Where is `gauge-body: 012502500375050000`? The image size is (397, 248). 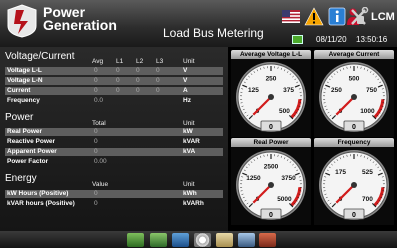 gauge-body: 012502500375050000 is located at coordinates (271, 186).